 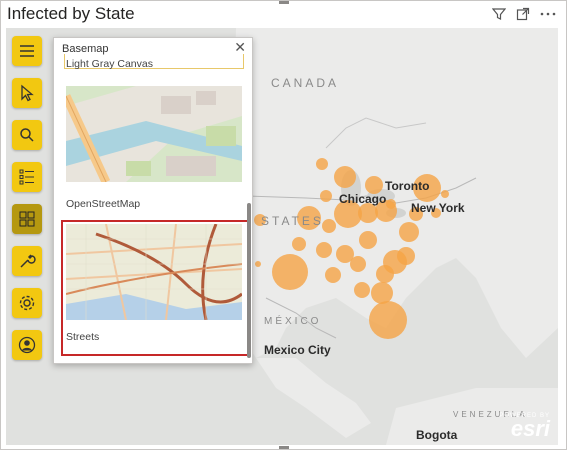 What do you see at coordinates (548, 14) in the screenshot?
I see `more-options-icon` at bounding box center [548, 14].